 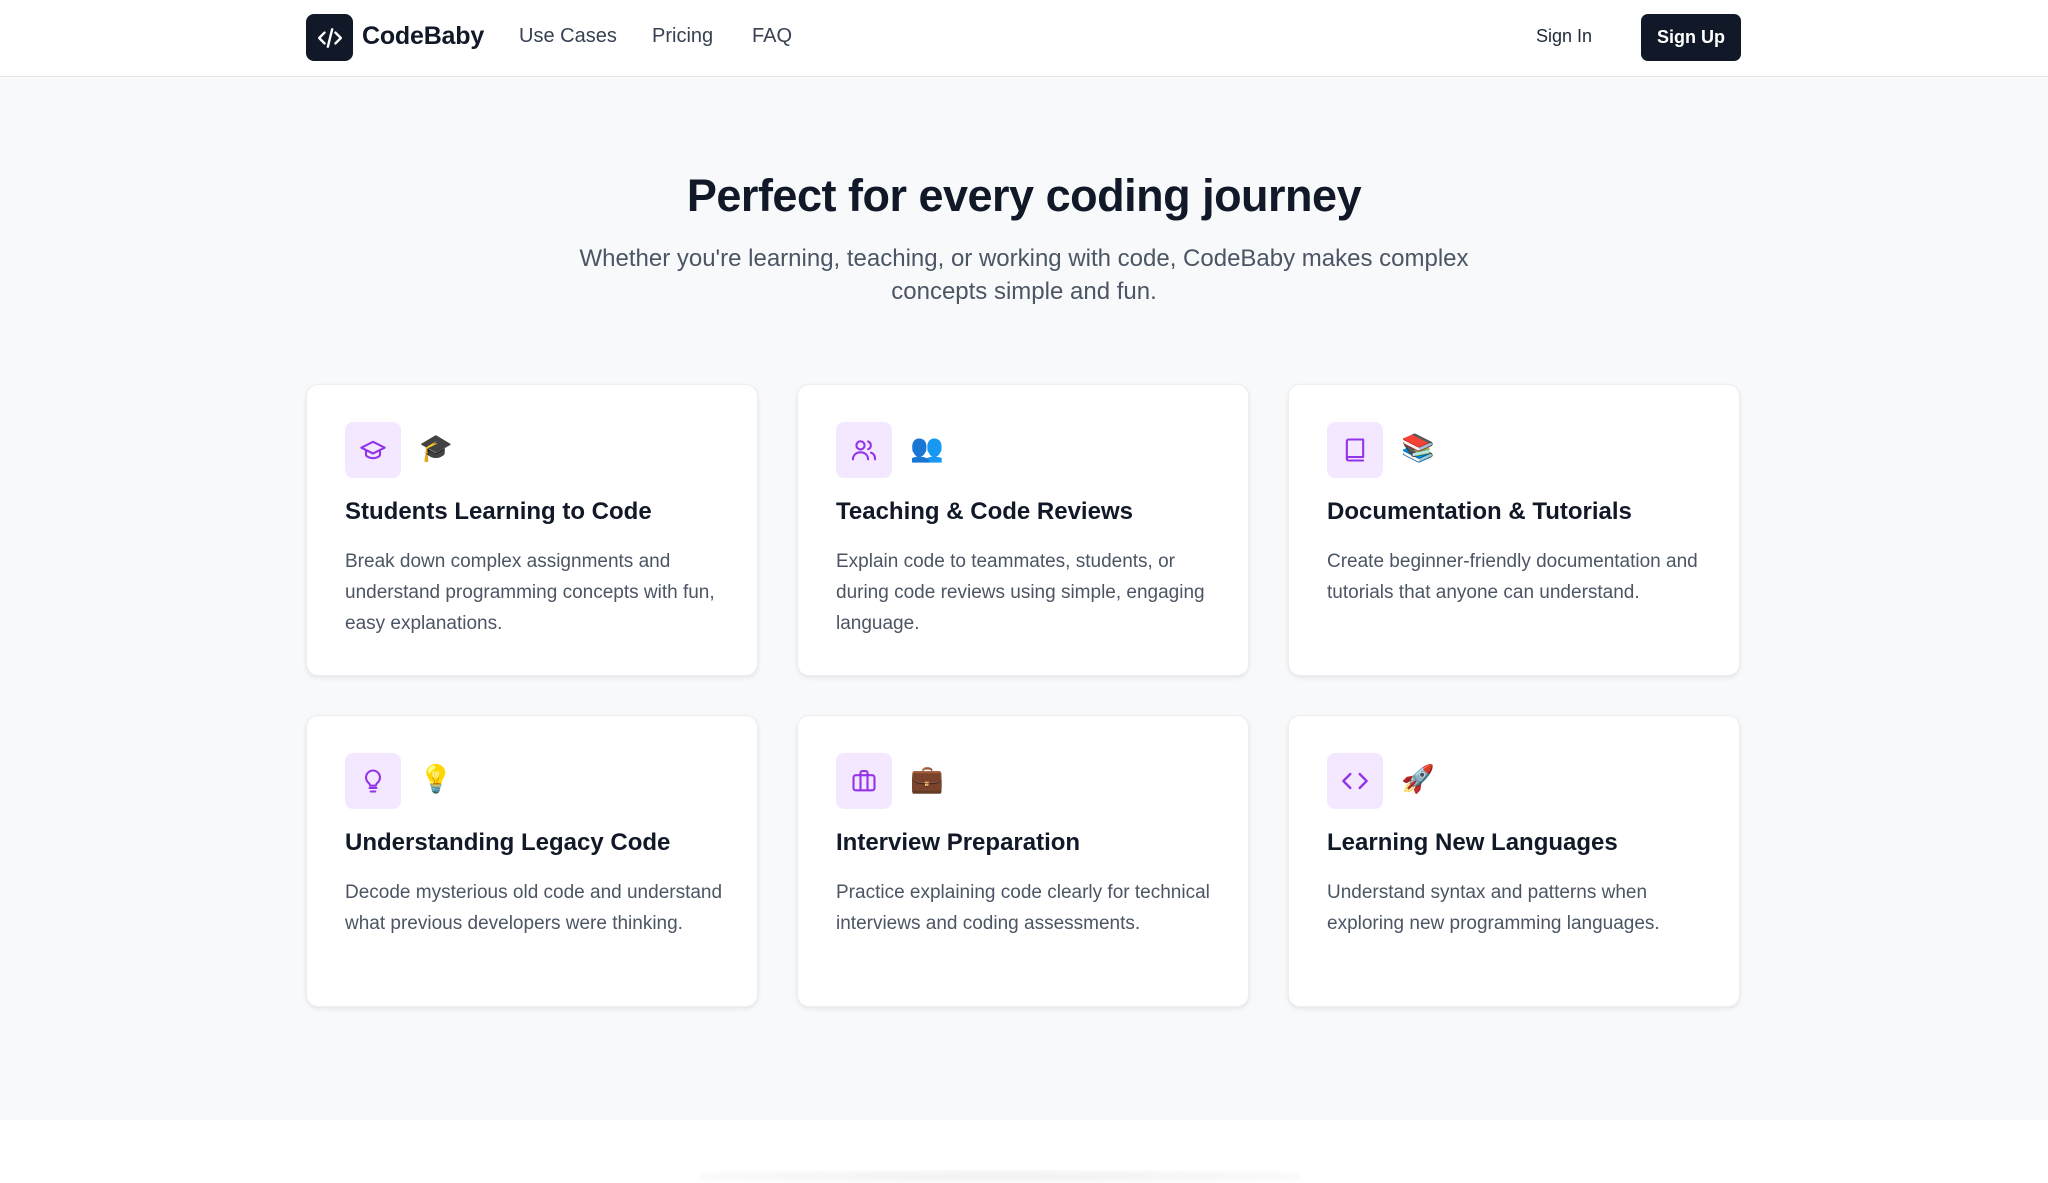 What do you see at coordinates (864, 781) in the screenshot?
I see `briefcase-icon` at bounding box center [864, 781].